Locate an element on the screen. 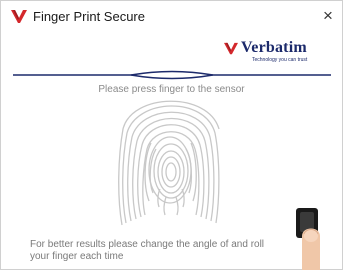 Image resolution: width=343 pixels, height=270 pixels. fingerprint-icon is located at coordinates (169, 163).